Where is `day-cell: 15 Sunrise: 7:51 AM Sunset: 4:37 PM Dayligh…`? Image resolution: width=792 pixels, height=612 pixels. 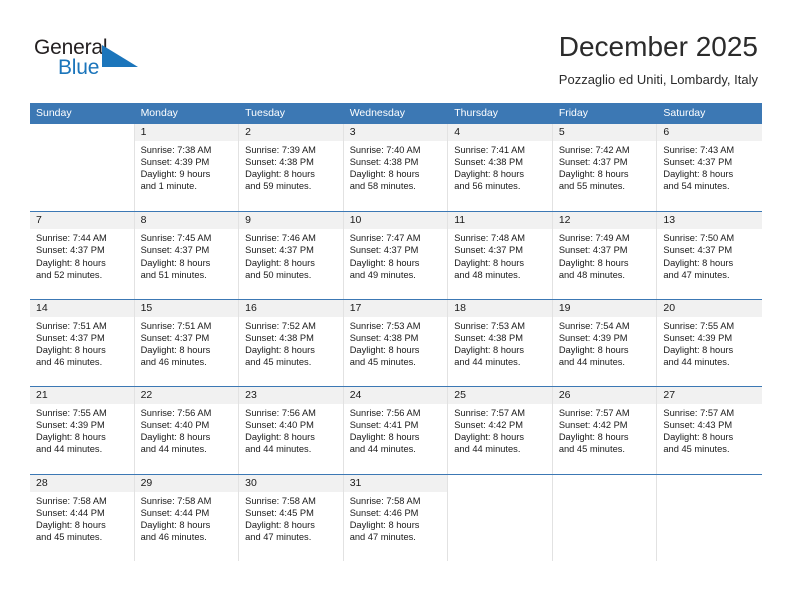
day-cell: 15 Sunrise: 7:51 AM Sunset: 4:37 PM Dayligh… is located at coordinates (187, 343).